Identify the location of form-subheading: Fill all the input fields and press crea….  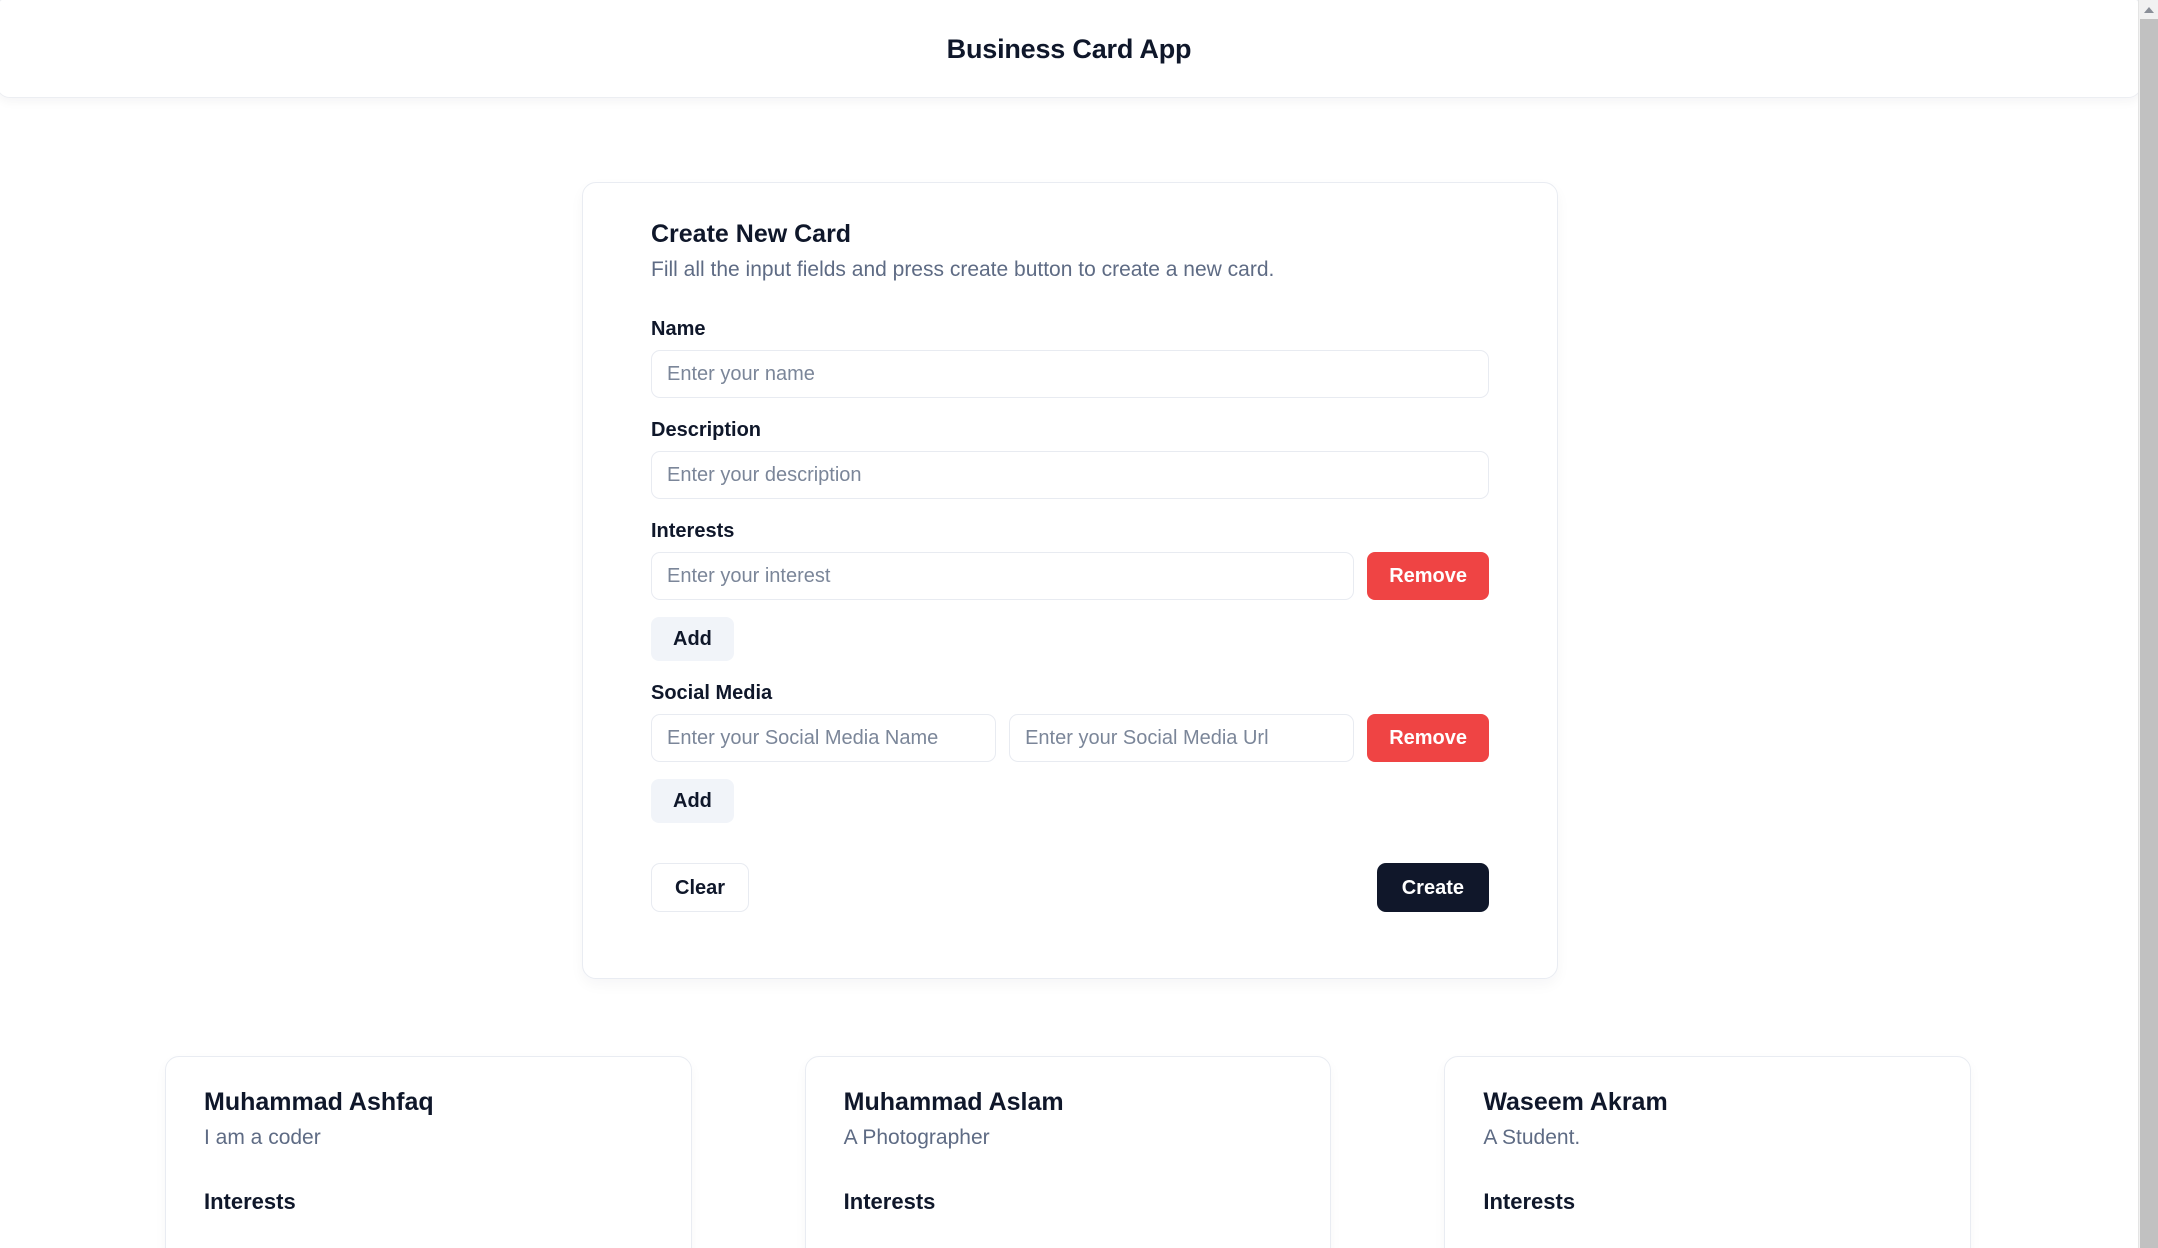
(963, 269).